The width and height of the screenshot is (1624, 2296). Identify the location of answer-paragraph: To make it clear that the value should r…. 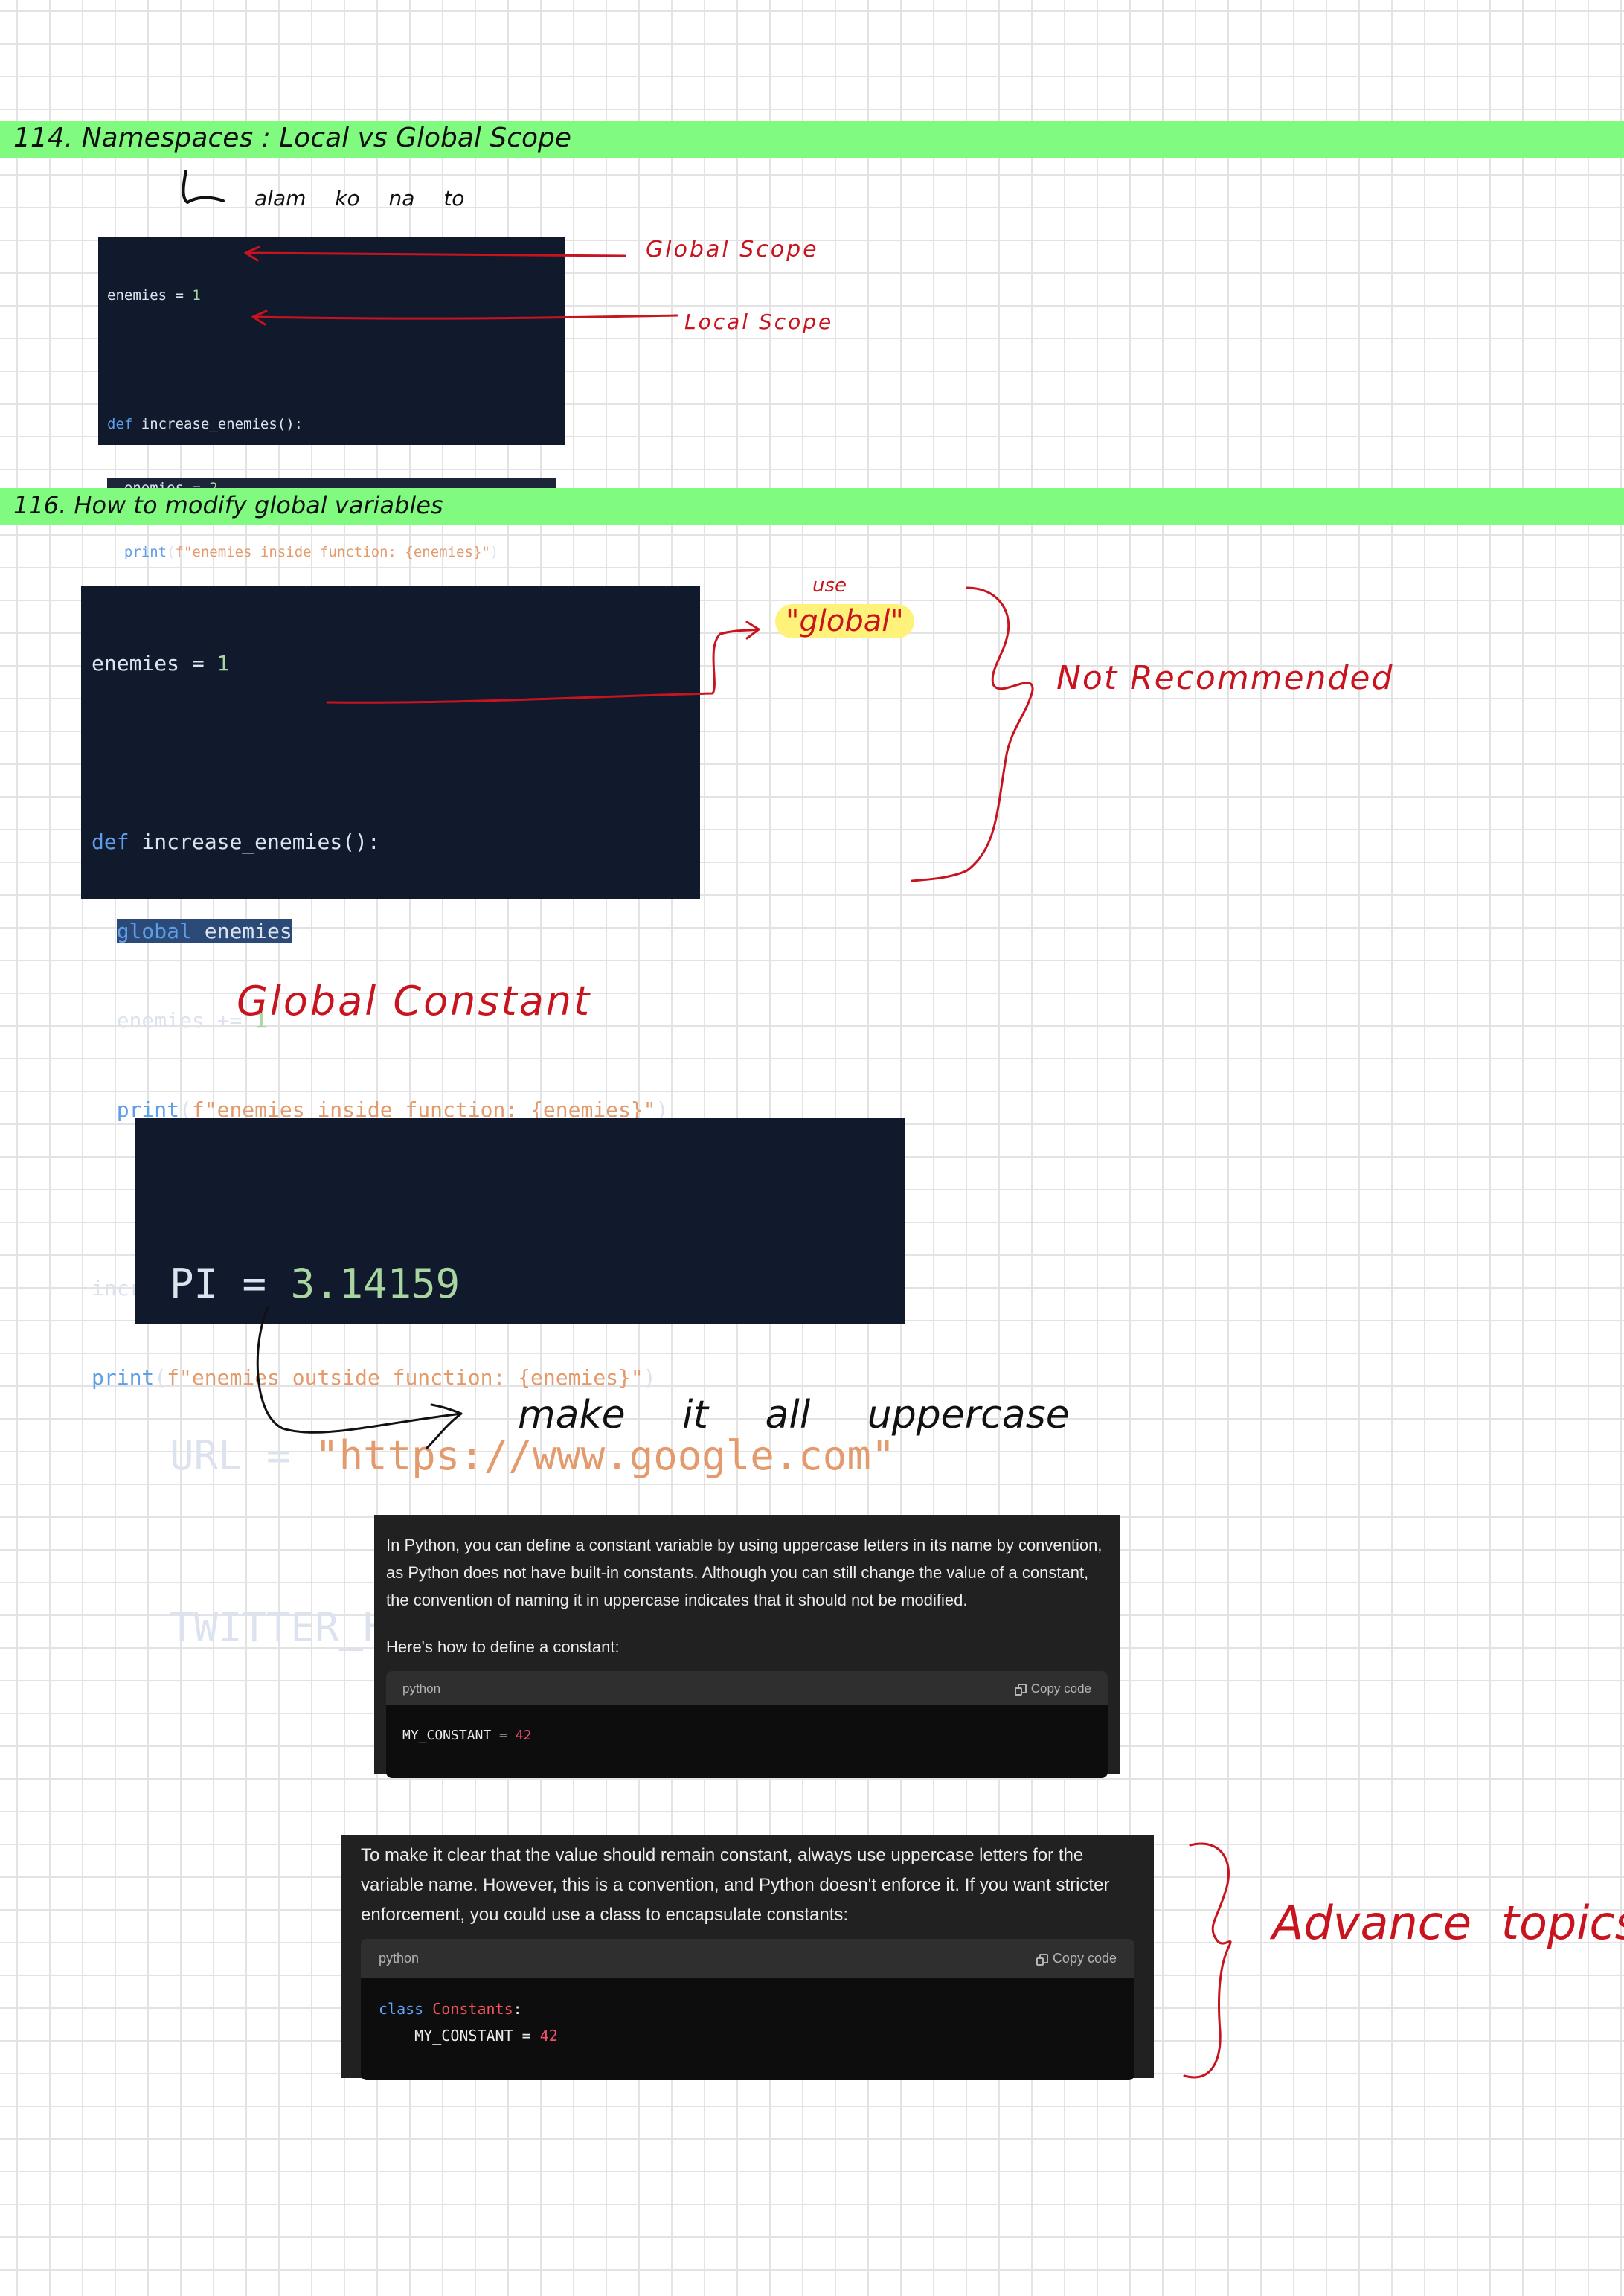
(736, 1885).